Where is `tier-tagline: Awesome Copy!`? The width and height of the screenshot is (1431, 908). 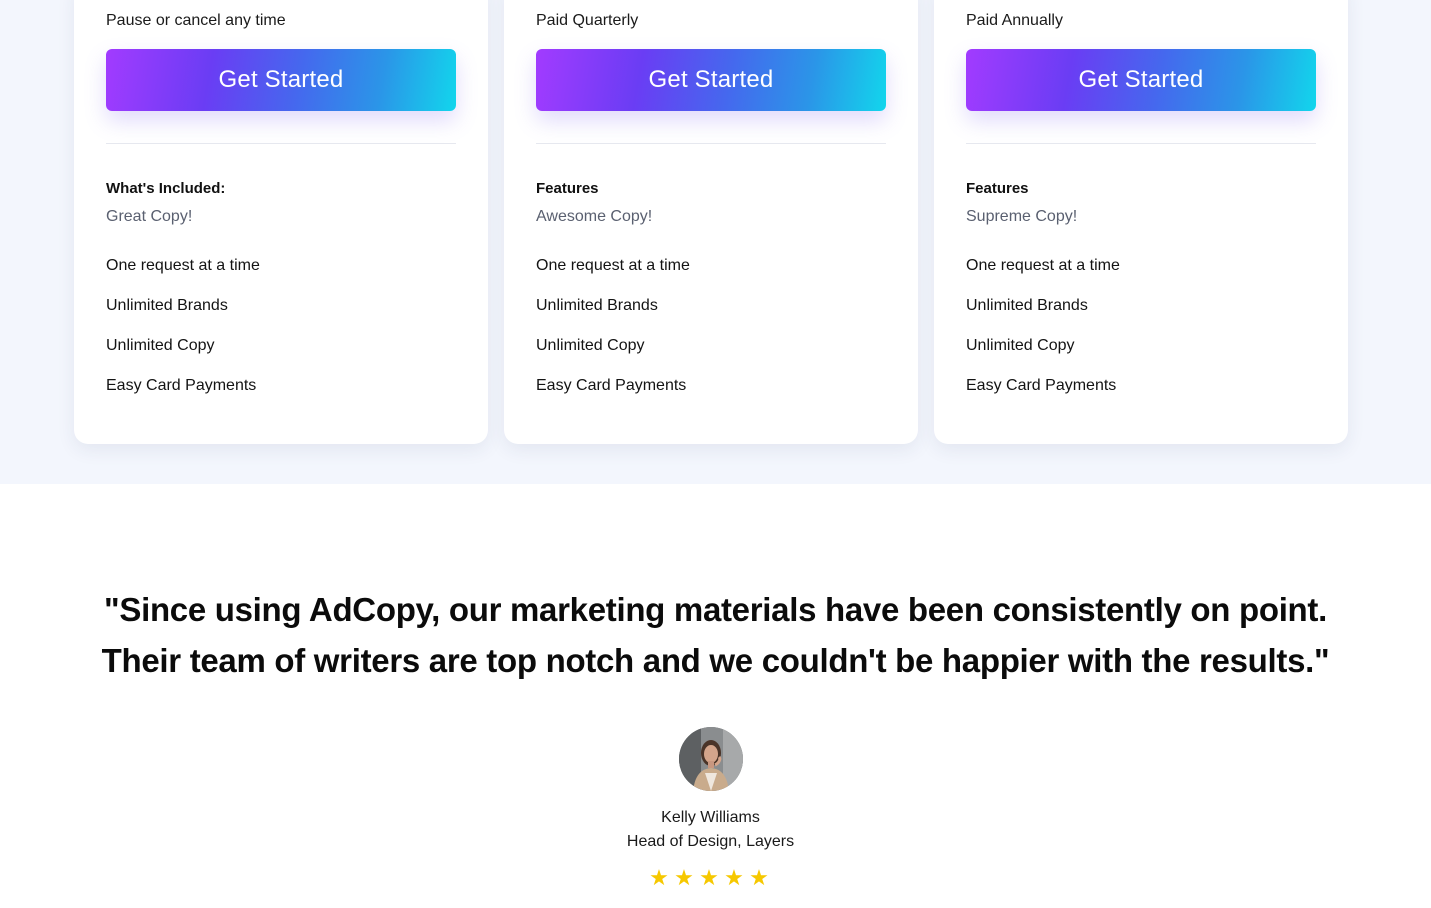
tier-tagline: Awesome Copy! is located at coordinates (594, 216).